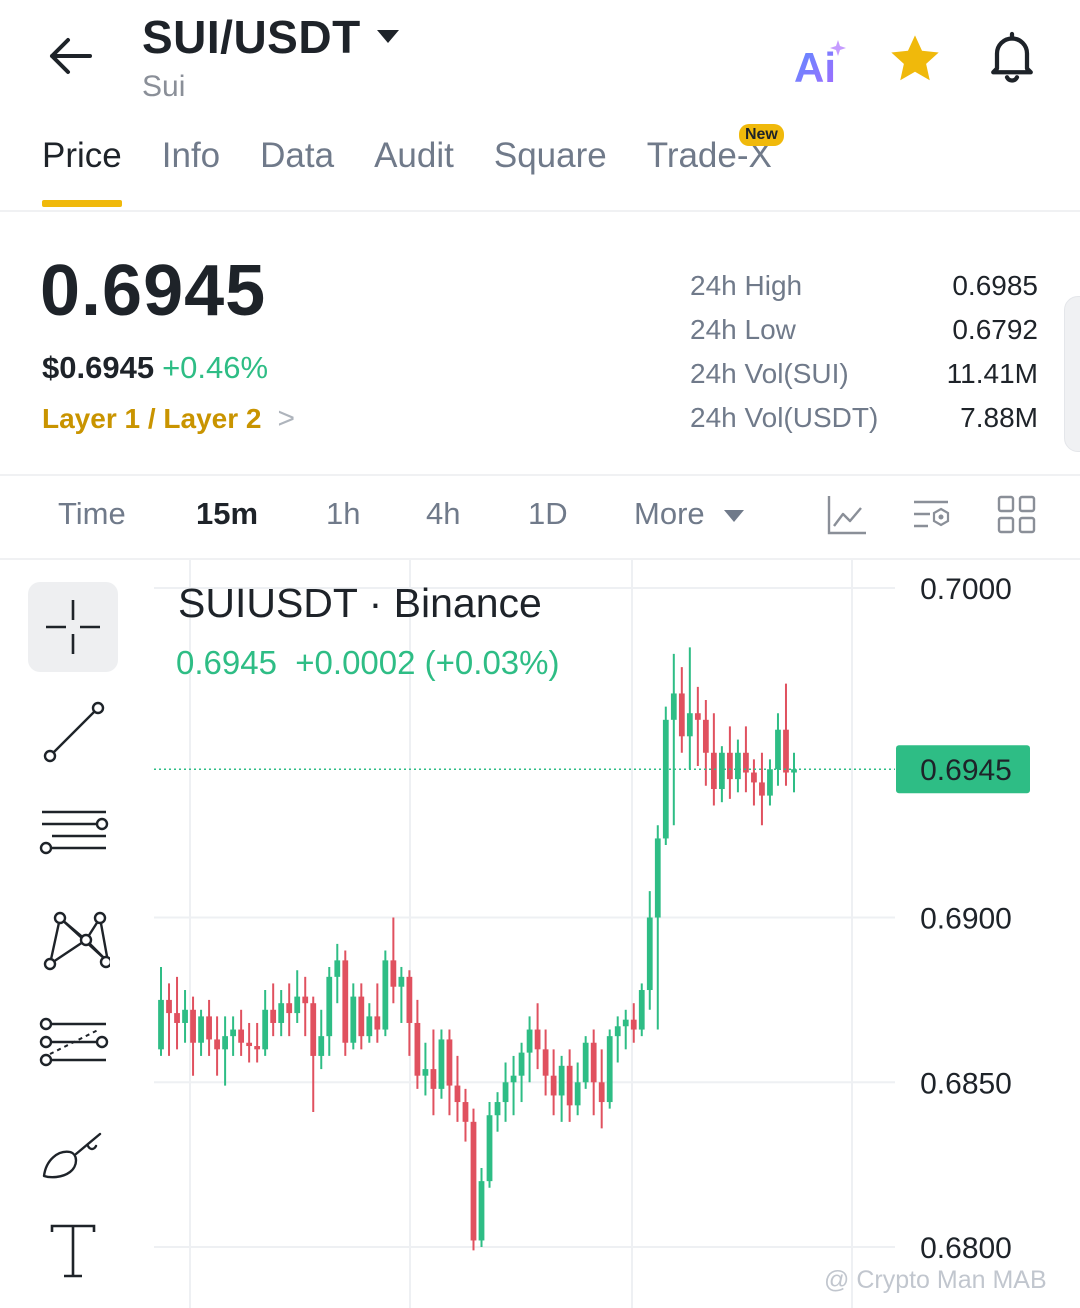 The width and height of the screenshot is (1080, 1308). Describe the element at coordinates (540, 475) in the screenshot. I see `divider` at that location.